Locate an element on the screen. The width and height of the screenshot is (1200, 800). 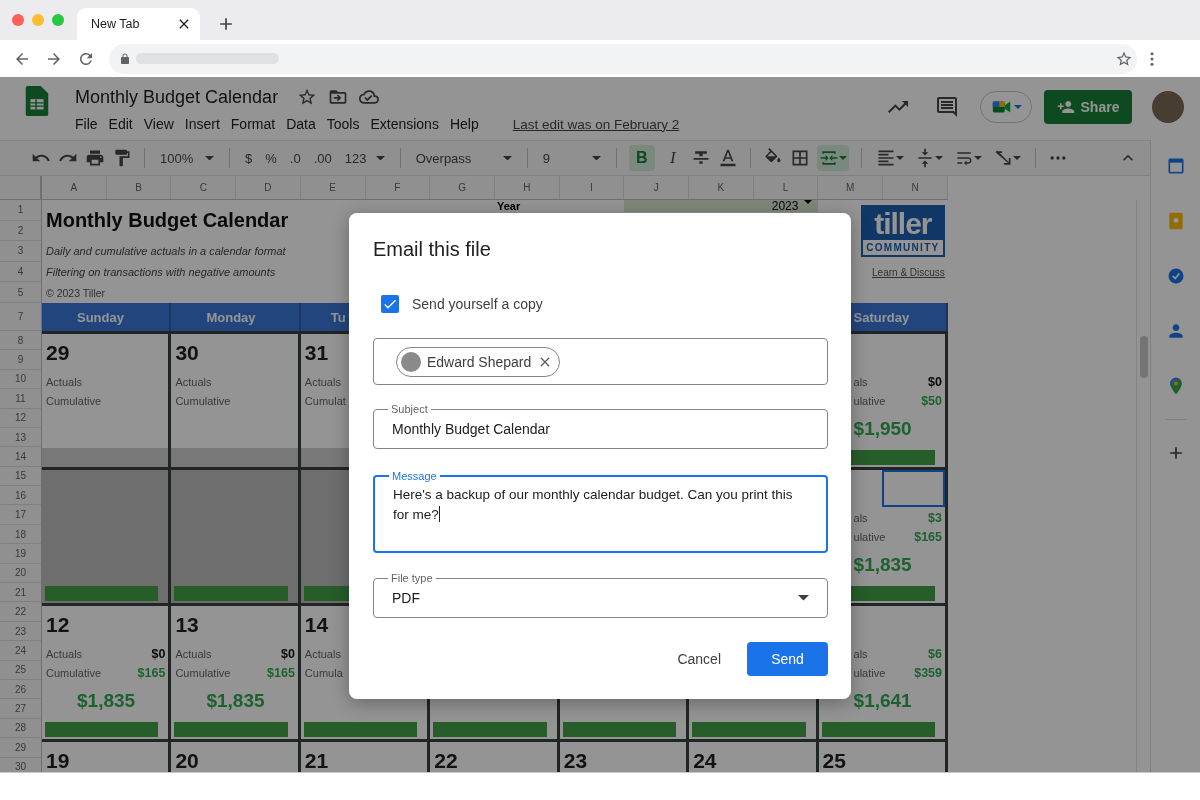
learn-discuss-link: Learn & Discuss is located at coordinates (908, 272).